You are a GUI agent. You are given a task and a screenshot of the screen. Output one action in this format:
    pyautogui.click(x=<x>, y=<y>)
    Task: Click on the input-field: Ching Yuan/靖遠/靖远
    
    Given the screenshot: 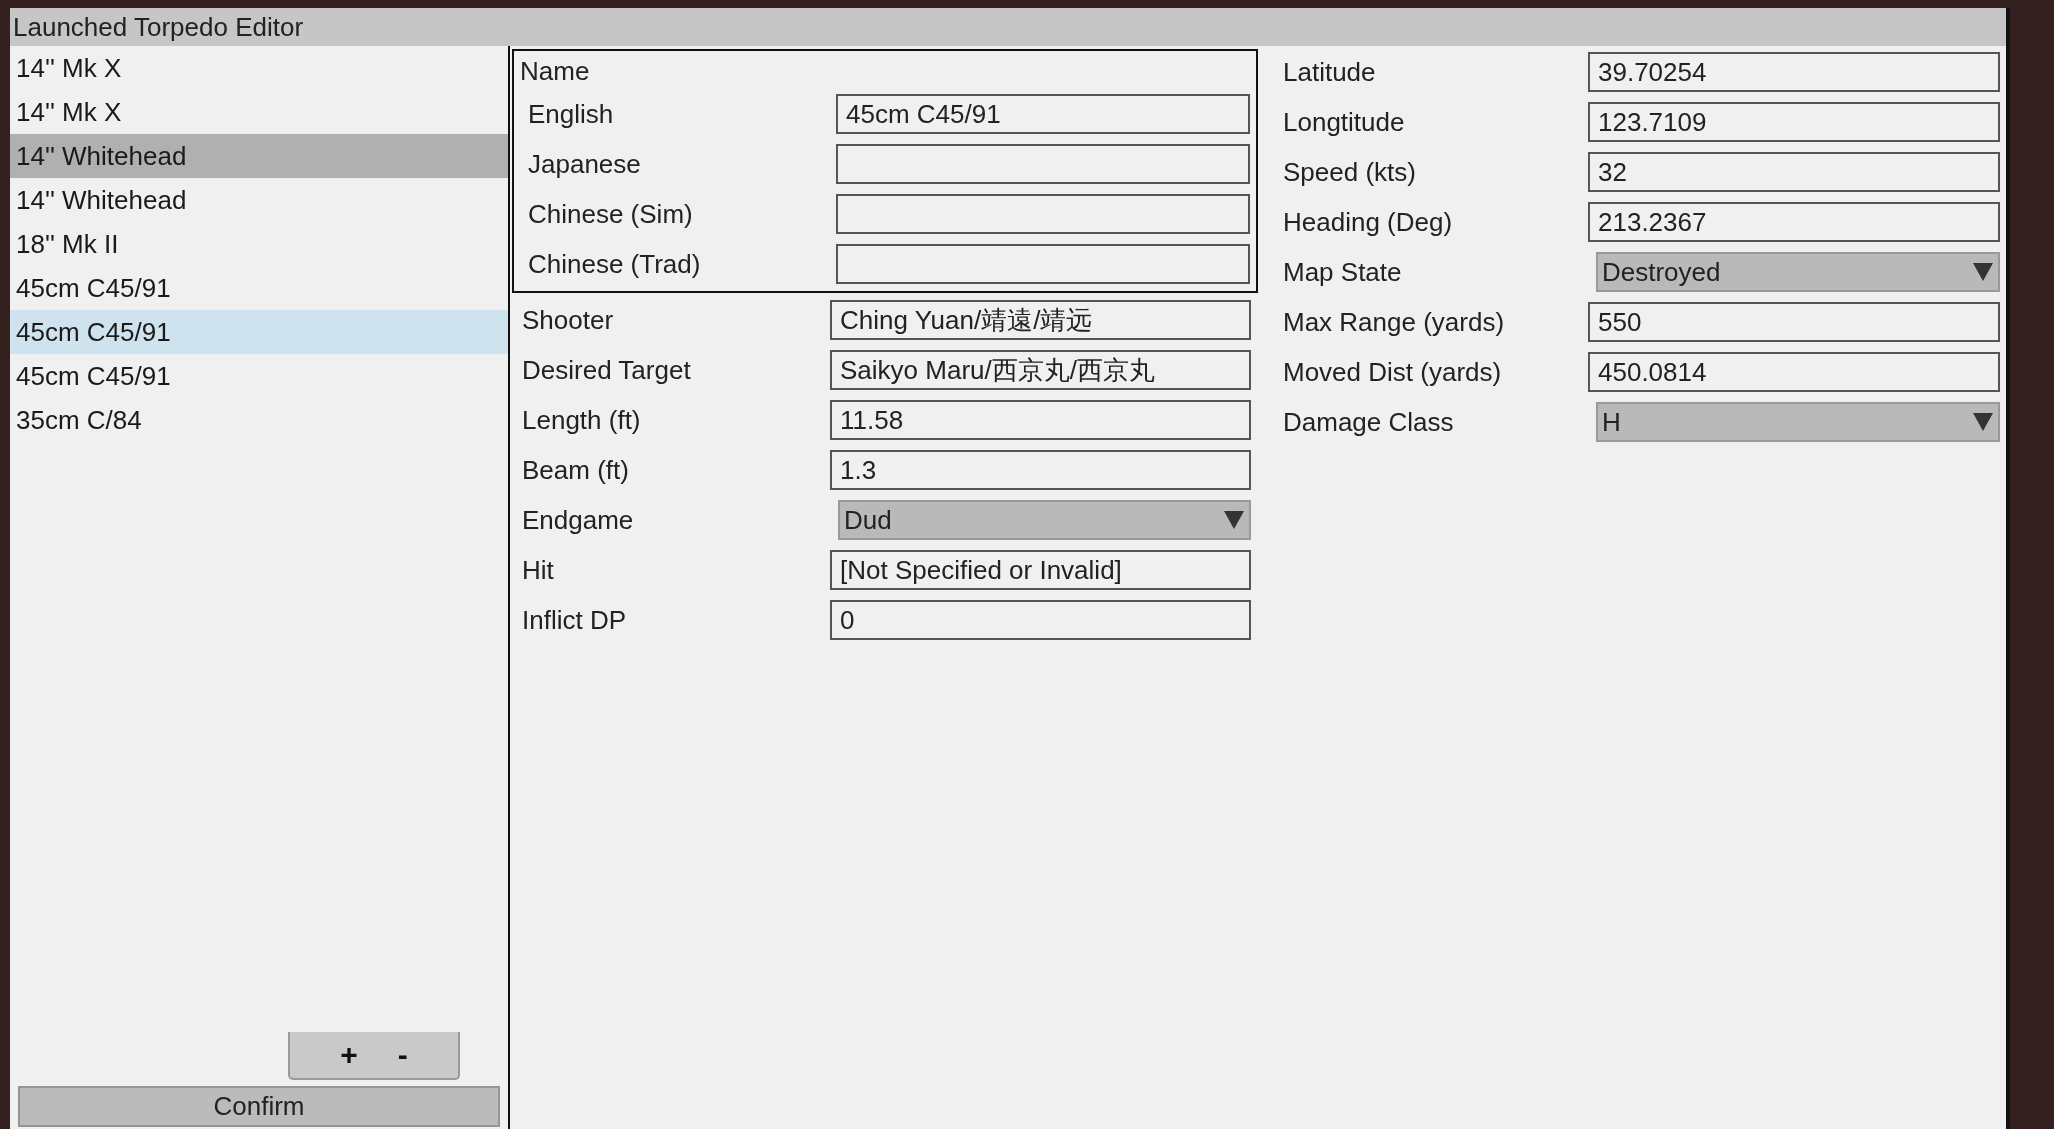 What is the action you would take?
    pyautogui.click(x=1040, y=320)
    